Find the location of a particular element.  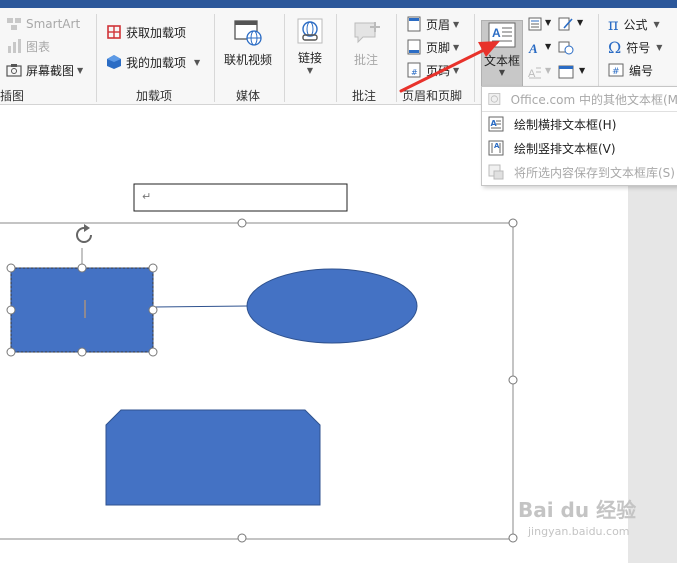

chart-icon is located at coordinates (14, 46).